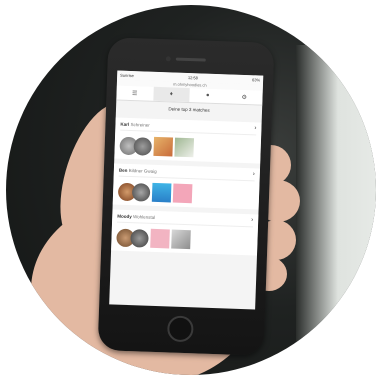  Describe the element at coordinates (142, 170) in the screenshot. I see `match-subtitle: Bildner Gwaig` at that location.